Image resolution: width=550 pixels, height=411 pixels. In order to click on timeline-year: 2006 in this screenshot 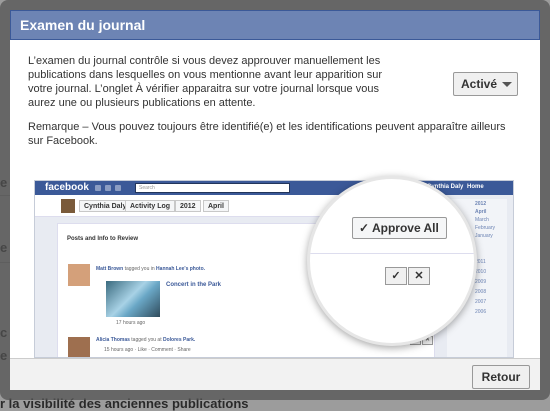, I will do `click(481, 312)`.